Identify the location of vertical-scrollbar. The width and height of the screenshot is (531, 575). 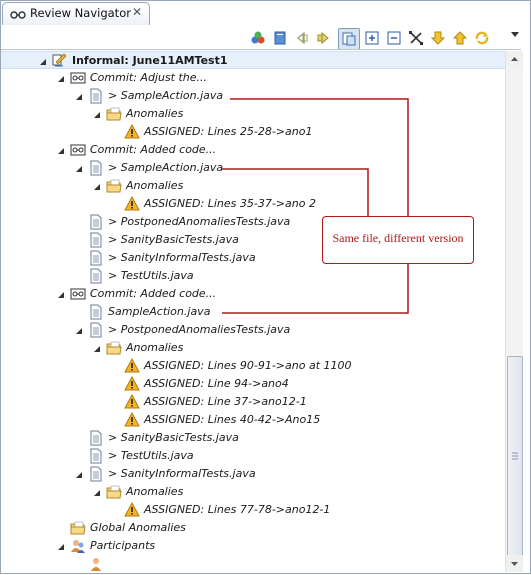
(514, 311).